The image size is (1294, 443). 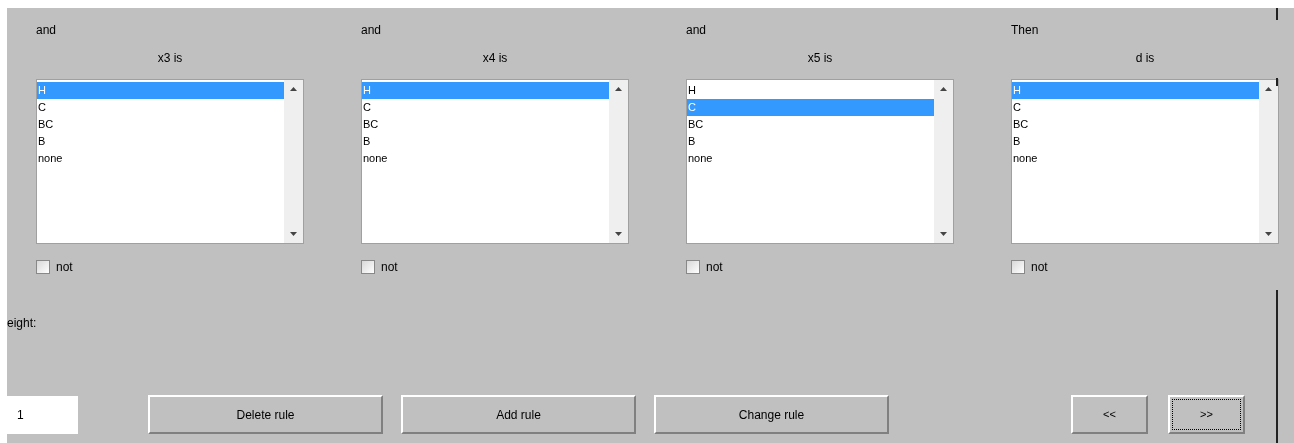 I want to click on weight-label: eight:, so click(x=22, y=323).